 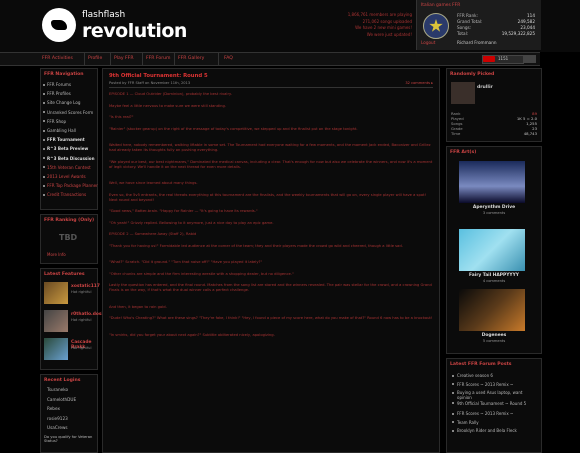 What do you see at coordinates (59, 93) in the screenshot?
I see `sidebar-item: FFR Profiles` at bounding box center [59, 93].